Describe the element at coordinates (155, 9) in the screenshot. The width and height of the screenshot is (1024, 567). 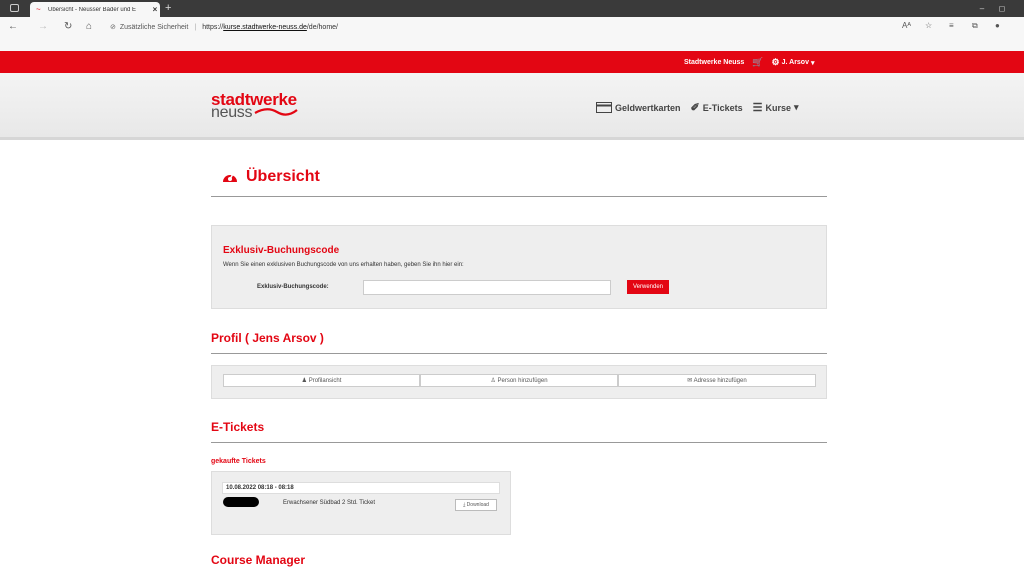
I see `close-tab-icon: ×` at that location.